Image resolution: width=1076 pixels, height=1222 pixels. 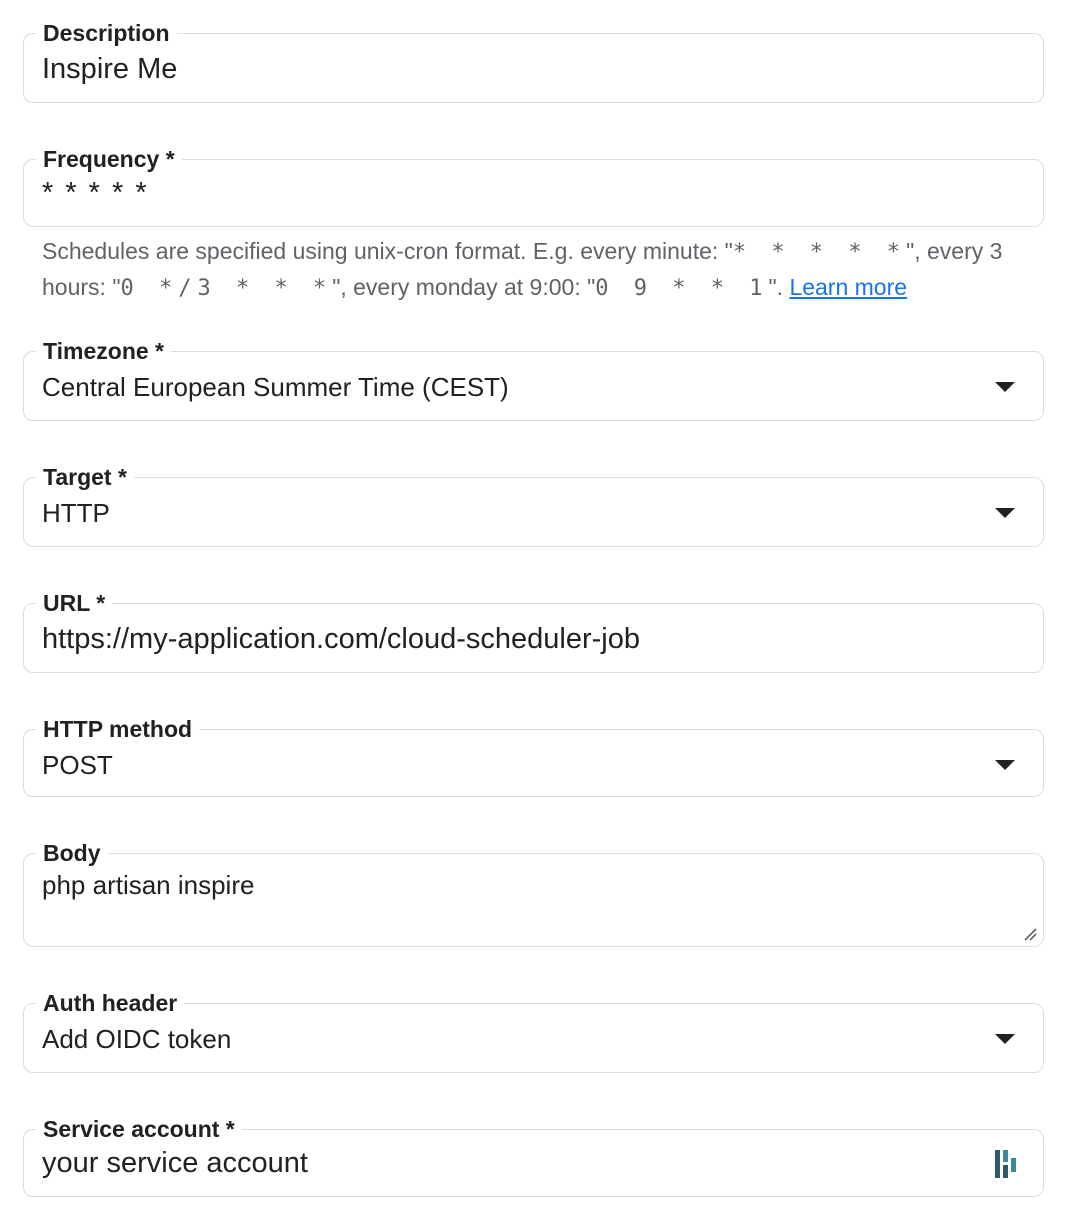 I want to click on timezone-value: Central European Summer Time (CEST), so click(x=275, y=387).